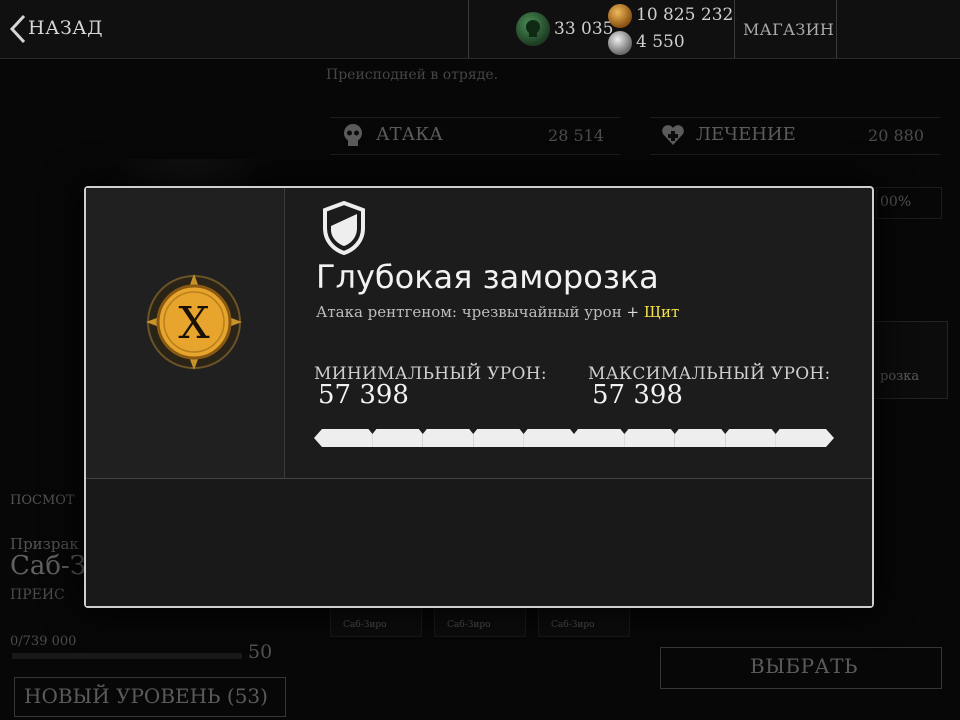 This screenshot has width=960, height=720. I want to click on background-description: Преисподней в отряде., so click(412, 75).